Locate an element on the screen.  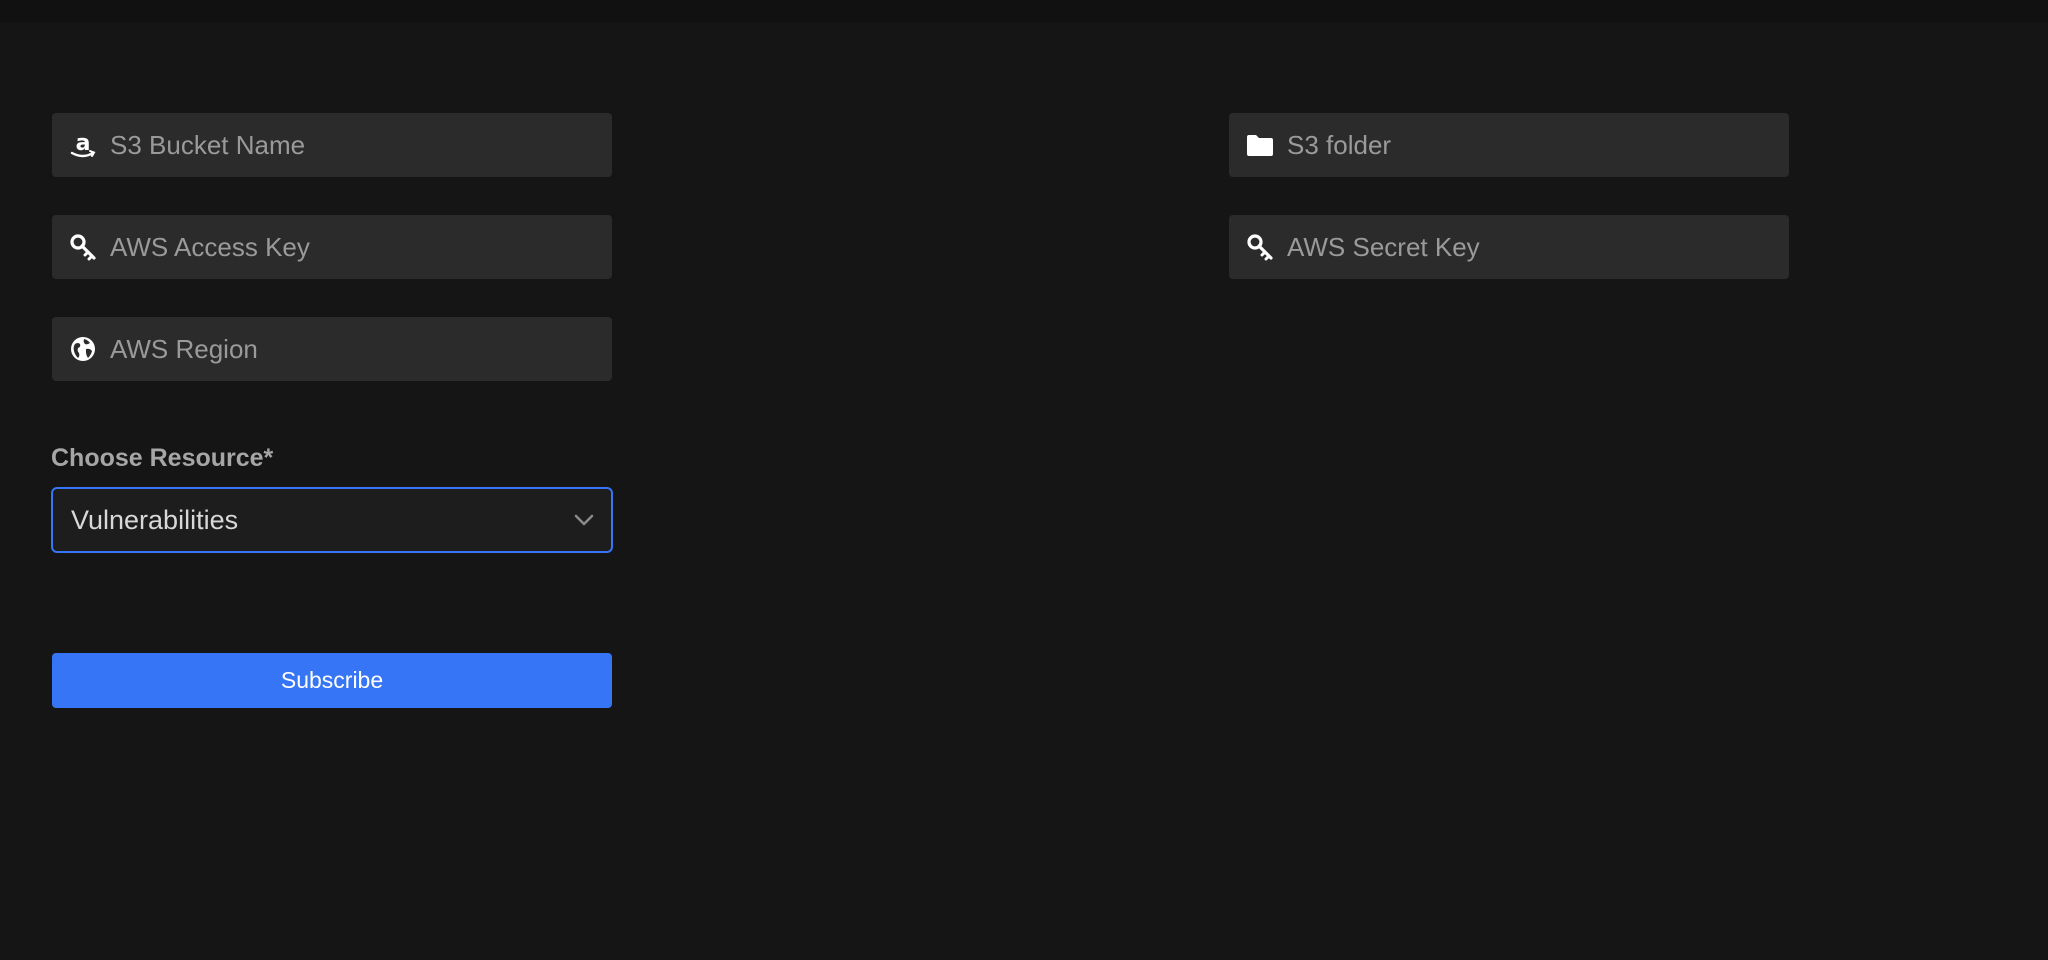
s3-folder-input is located at coordinates (1532, 145).